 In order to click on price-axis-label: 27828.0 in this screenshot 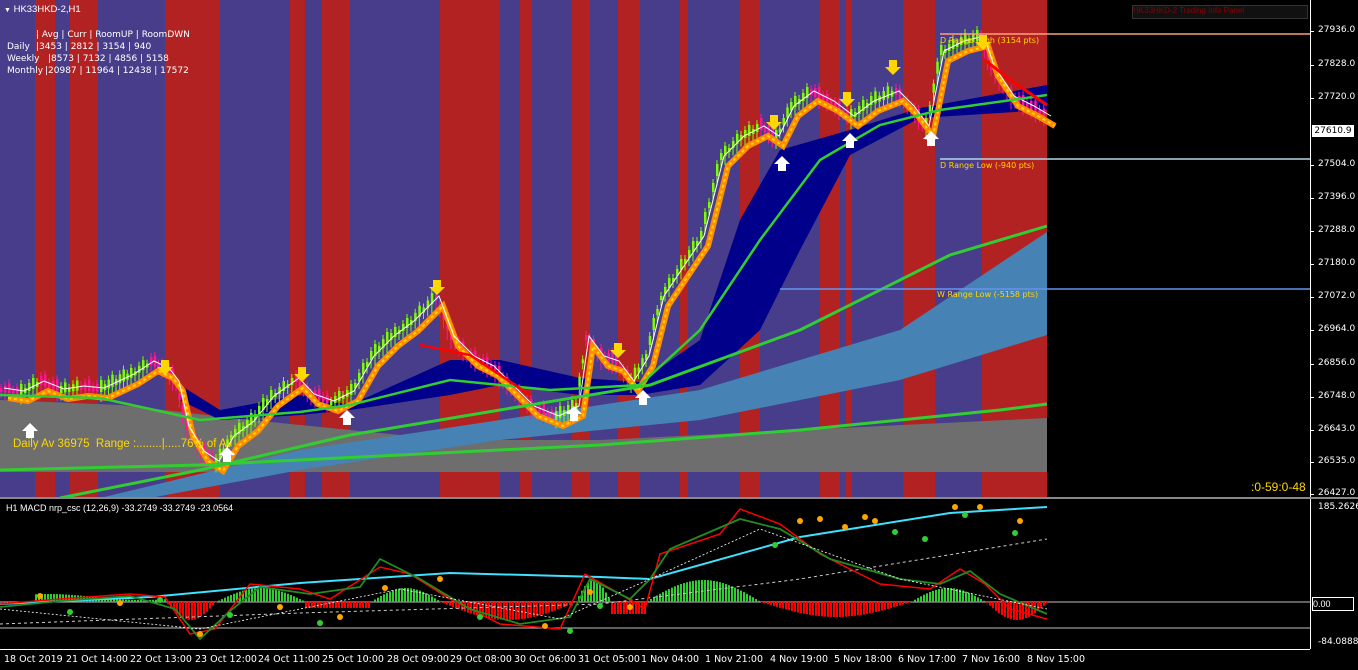, I will do `click(1337, 64)`.